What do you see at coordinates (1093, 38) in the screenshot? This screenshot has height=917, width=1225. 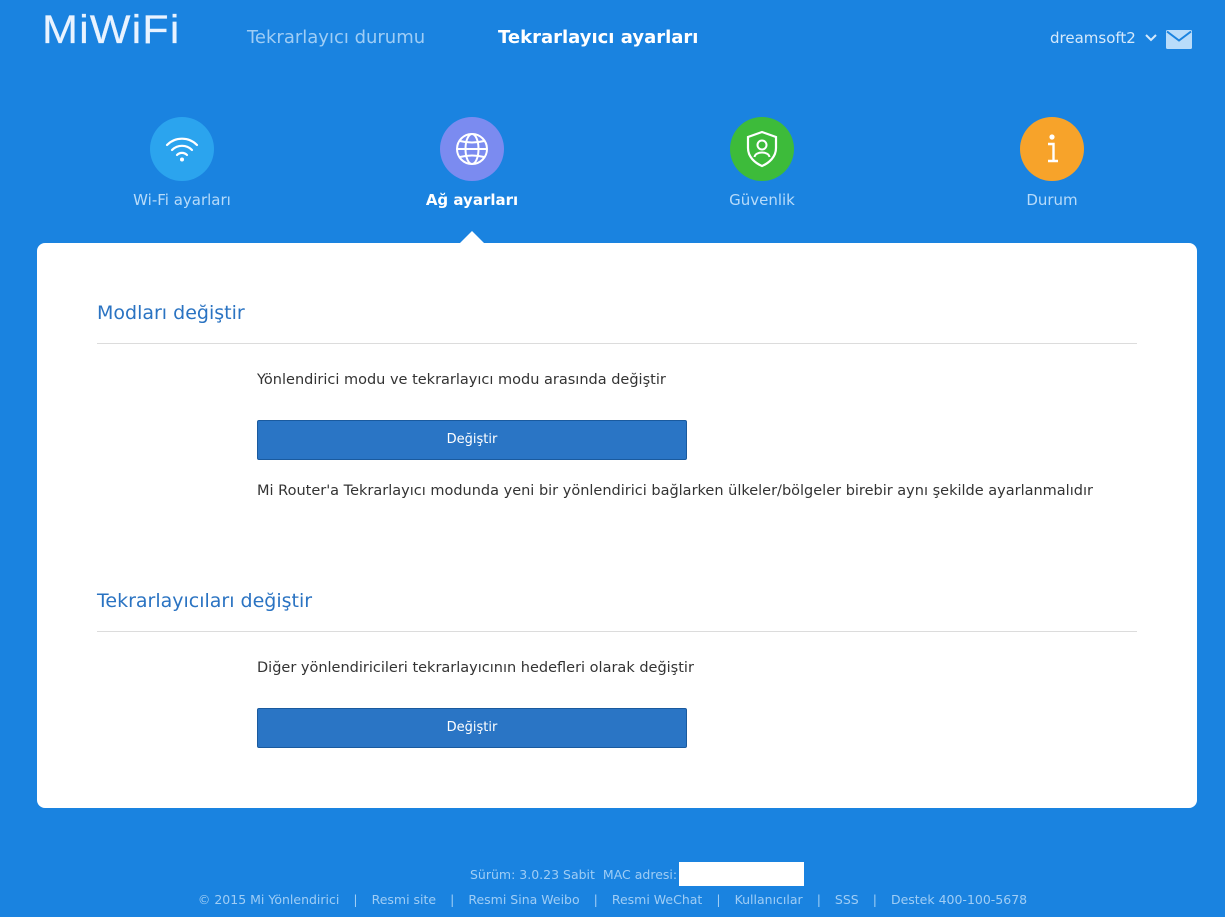 I see `username: dreamsoft2` at bounding box center [1093, 38].